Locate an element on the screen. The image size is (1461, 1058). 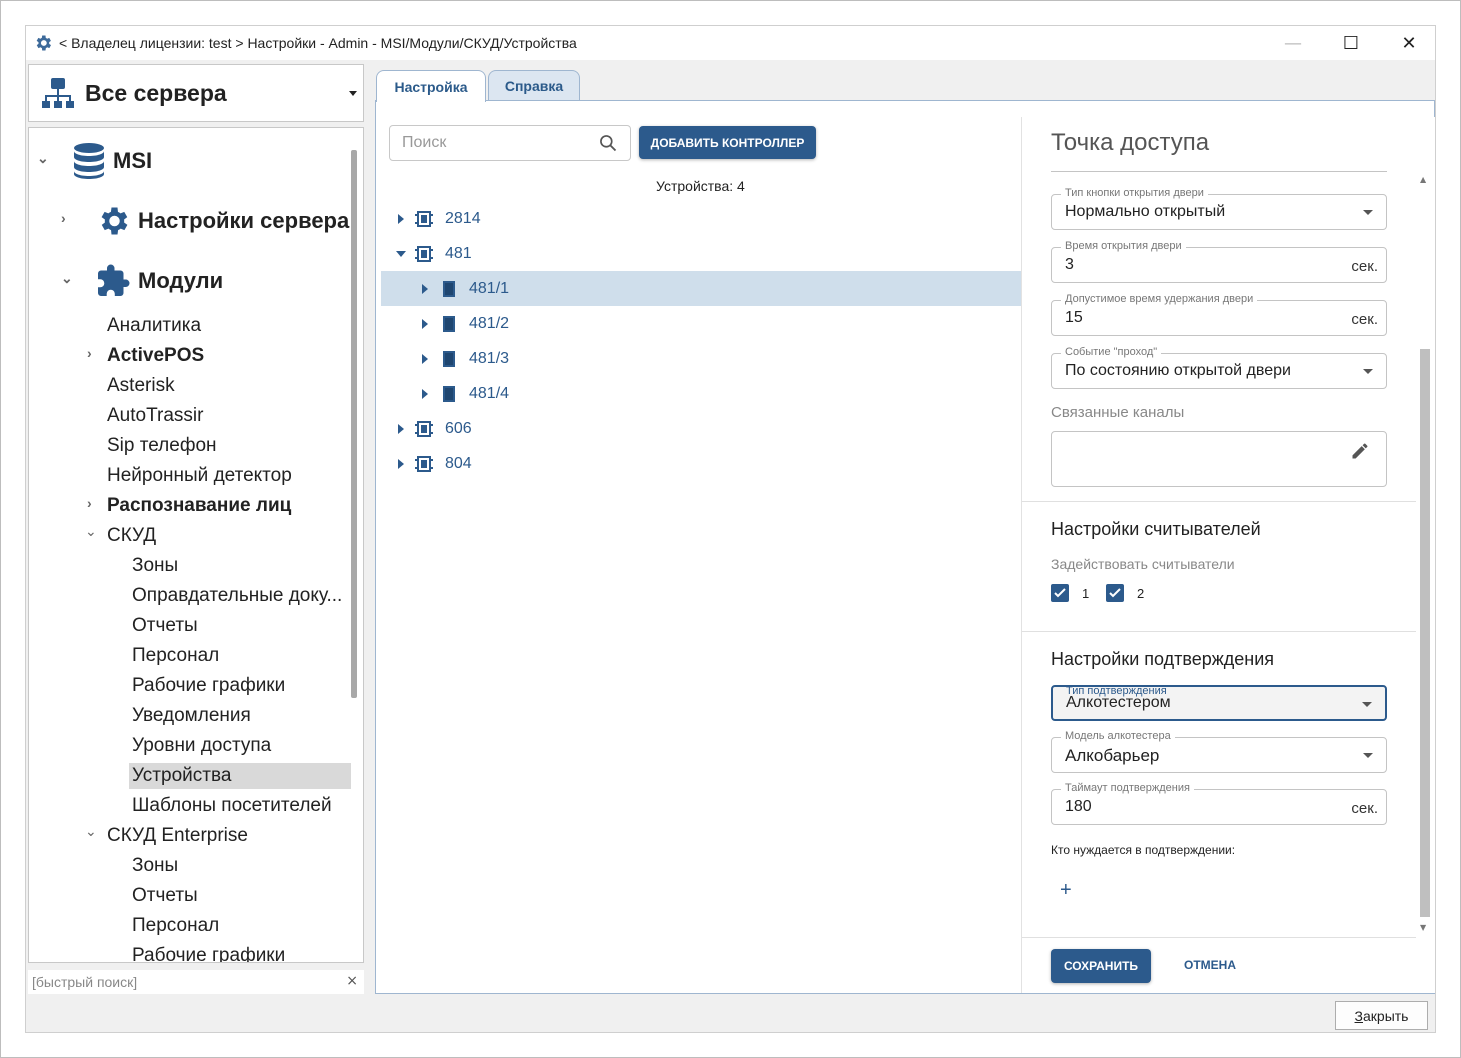
confirmation-section-title: Настройки подтверждения is located at coordinates (1163, 659).